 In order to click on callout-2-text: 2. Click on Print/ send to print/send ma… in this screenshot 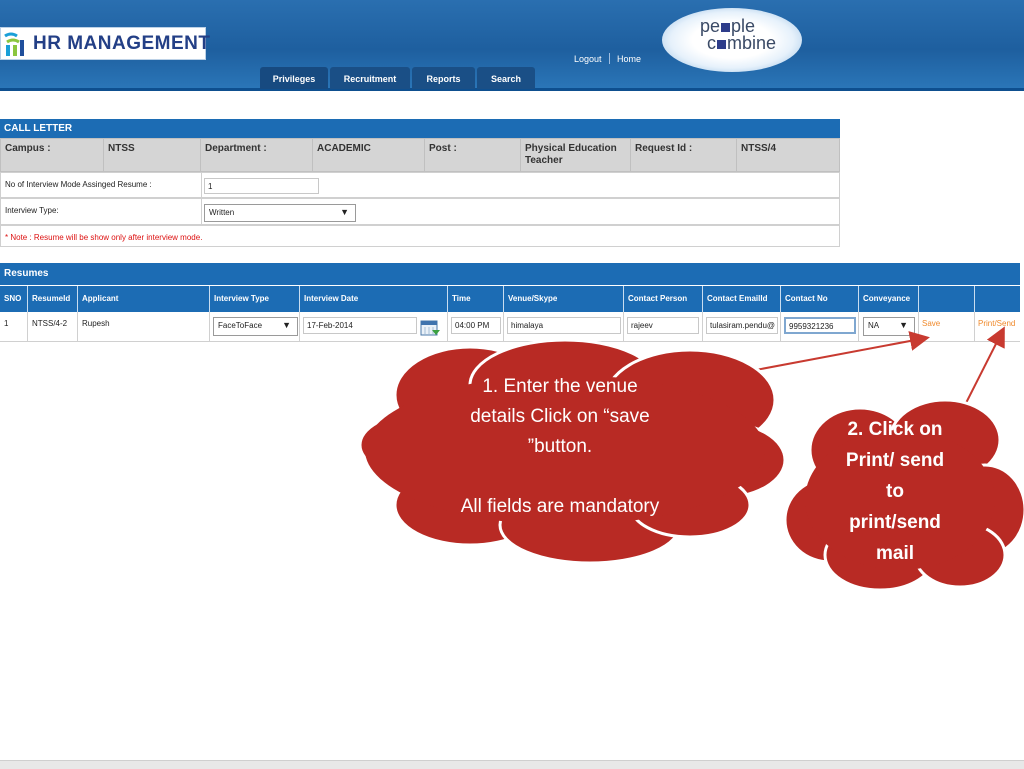, I will do `click(895, 491)`.